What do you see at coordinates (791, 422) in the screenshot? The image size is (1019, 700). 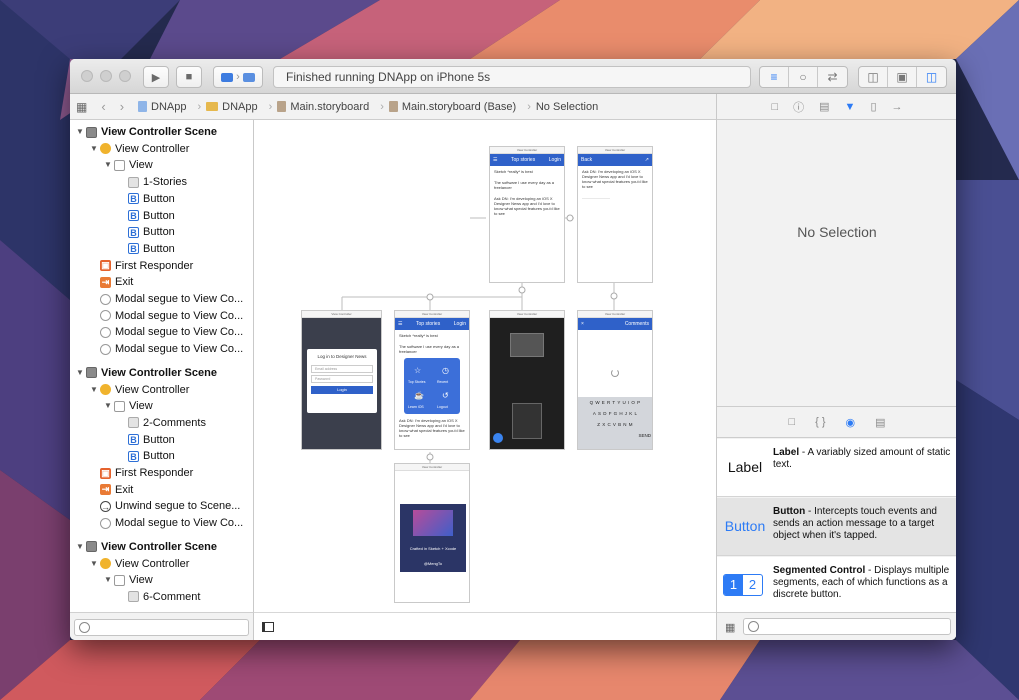 I see `file-template-library-icon: □` at bounding box center [791, 422].